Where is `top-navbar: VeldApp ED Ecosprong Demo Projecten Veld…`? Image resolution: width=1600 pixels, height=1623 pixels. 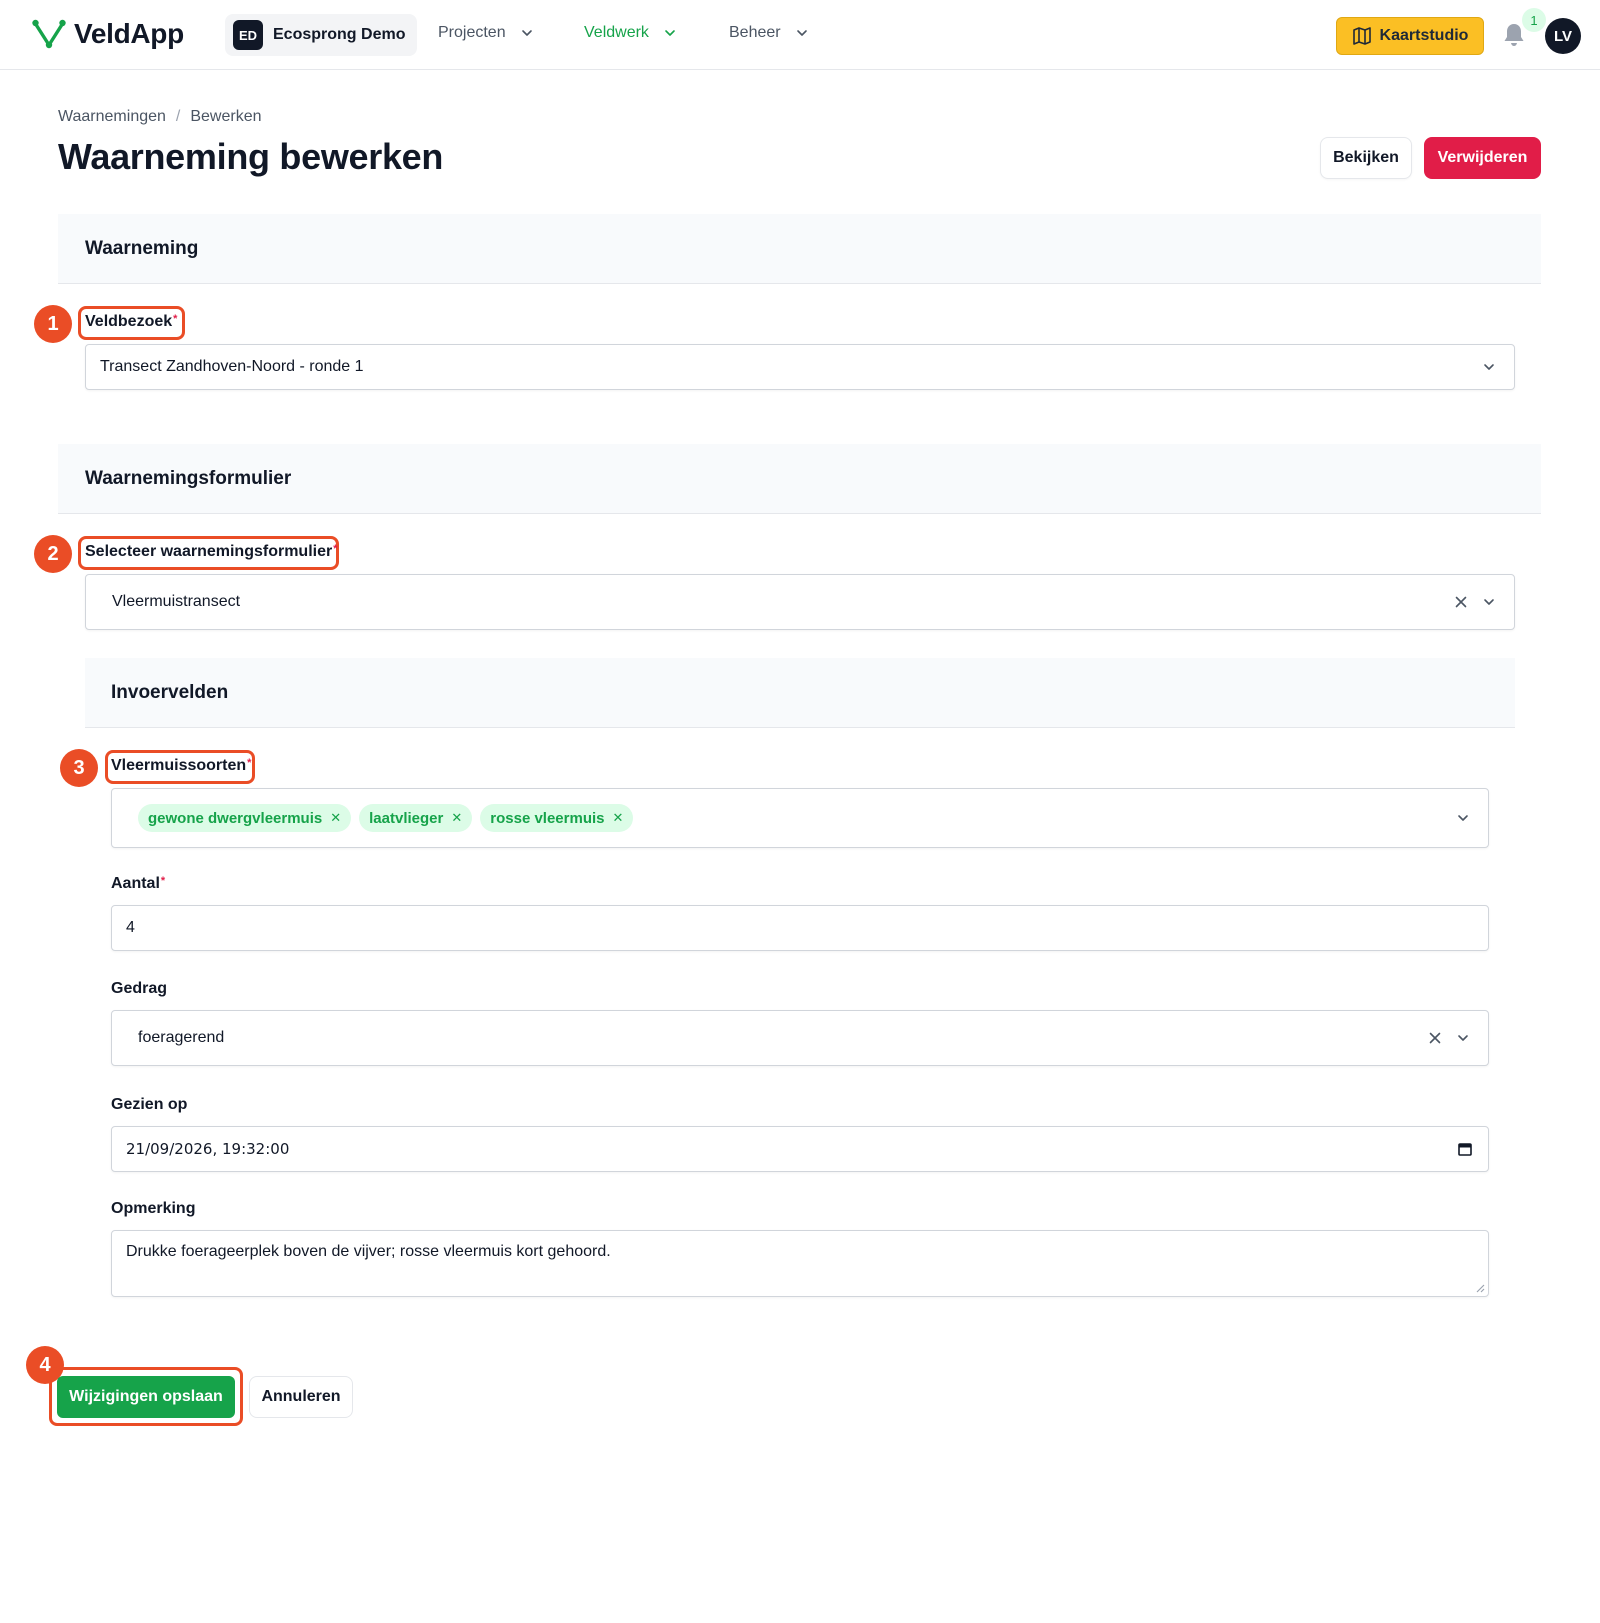
top-navbar: VeldApp ED Ecosprong Demo Projecten Veld… is located at coordinates (800, 35).